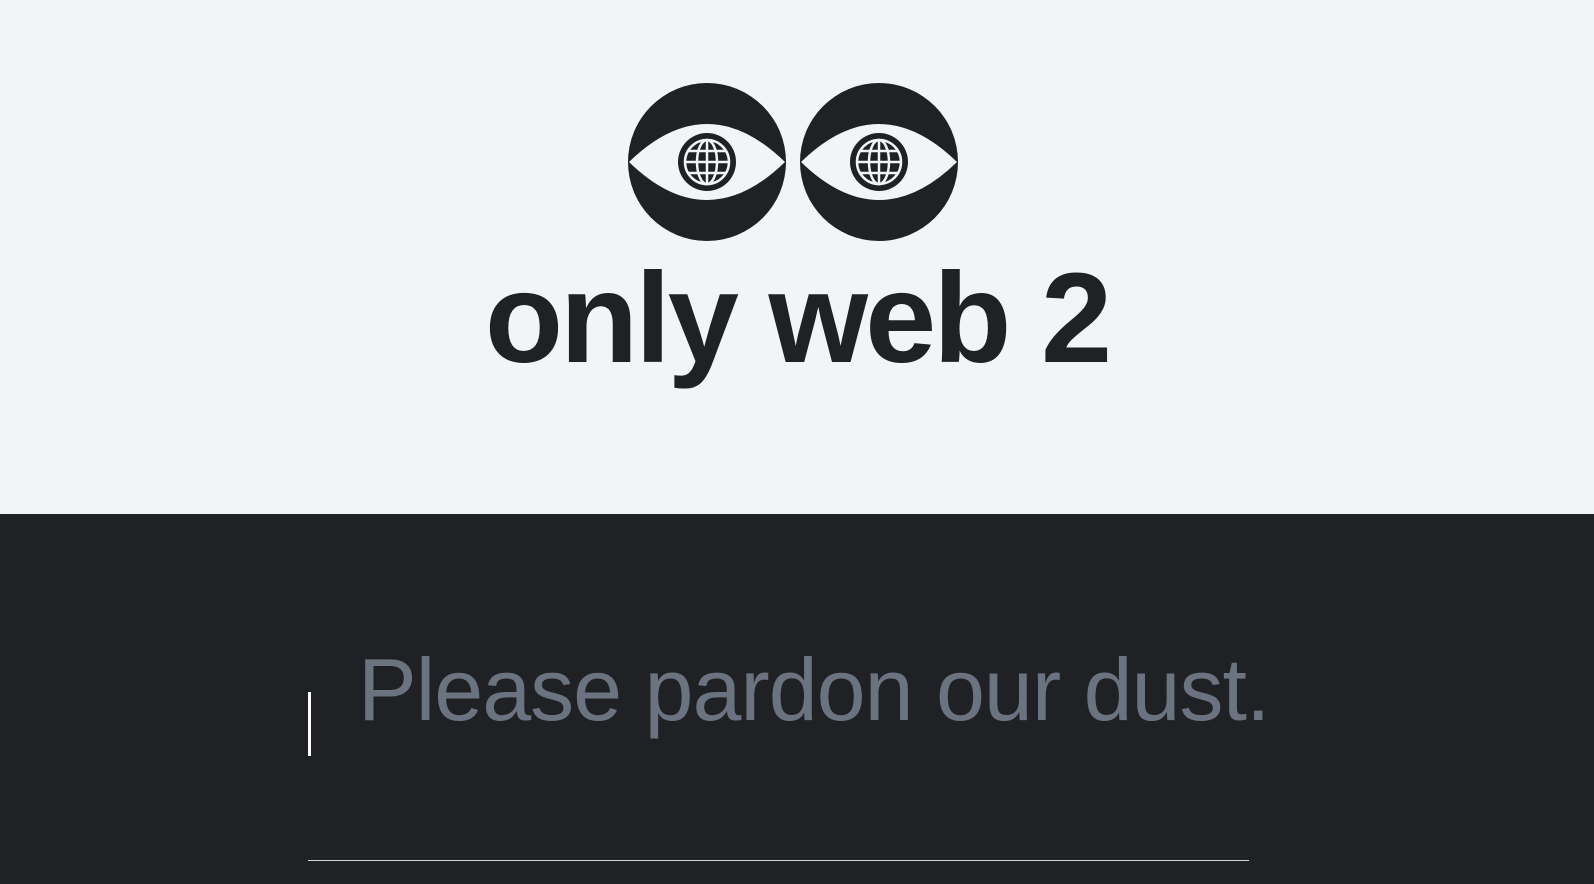 The image size is (1594, 884). Describe the element at coordinates (798, 318) in the screenshot. I see `site-title: only web 2` at that location.